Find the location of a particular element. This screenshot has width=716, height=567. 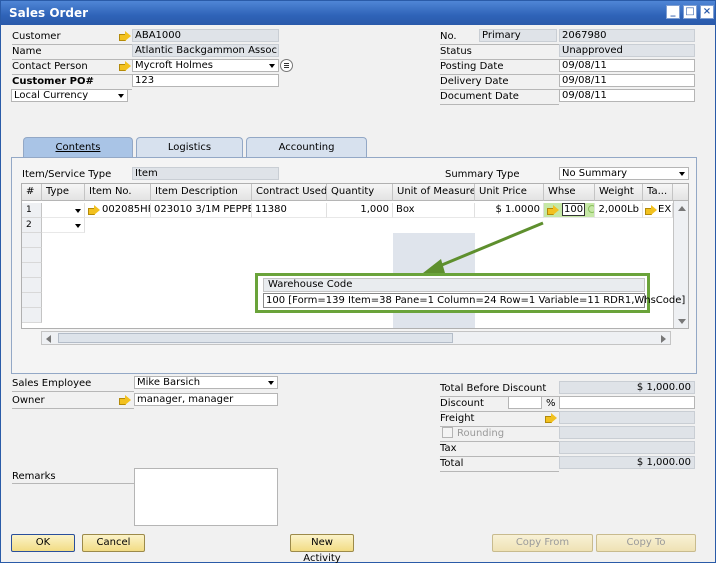

rounding-checkbox is located at coordinates (447, 432).